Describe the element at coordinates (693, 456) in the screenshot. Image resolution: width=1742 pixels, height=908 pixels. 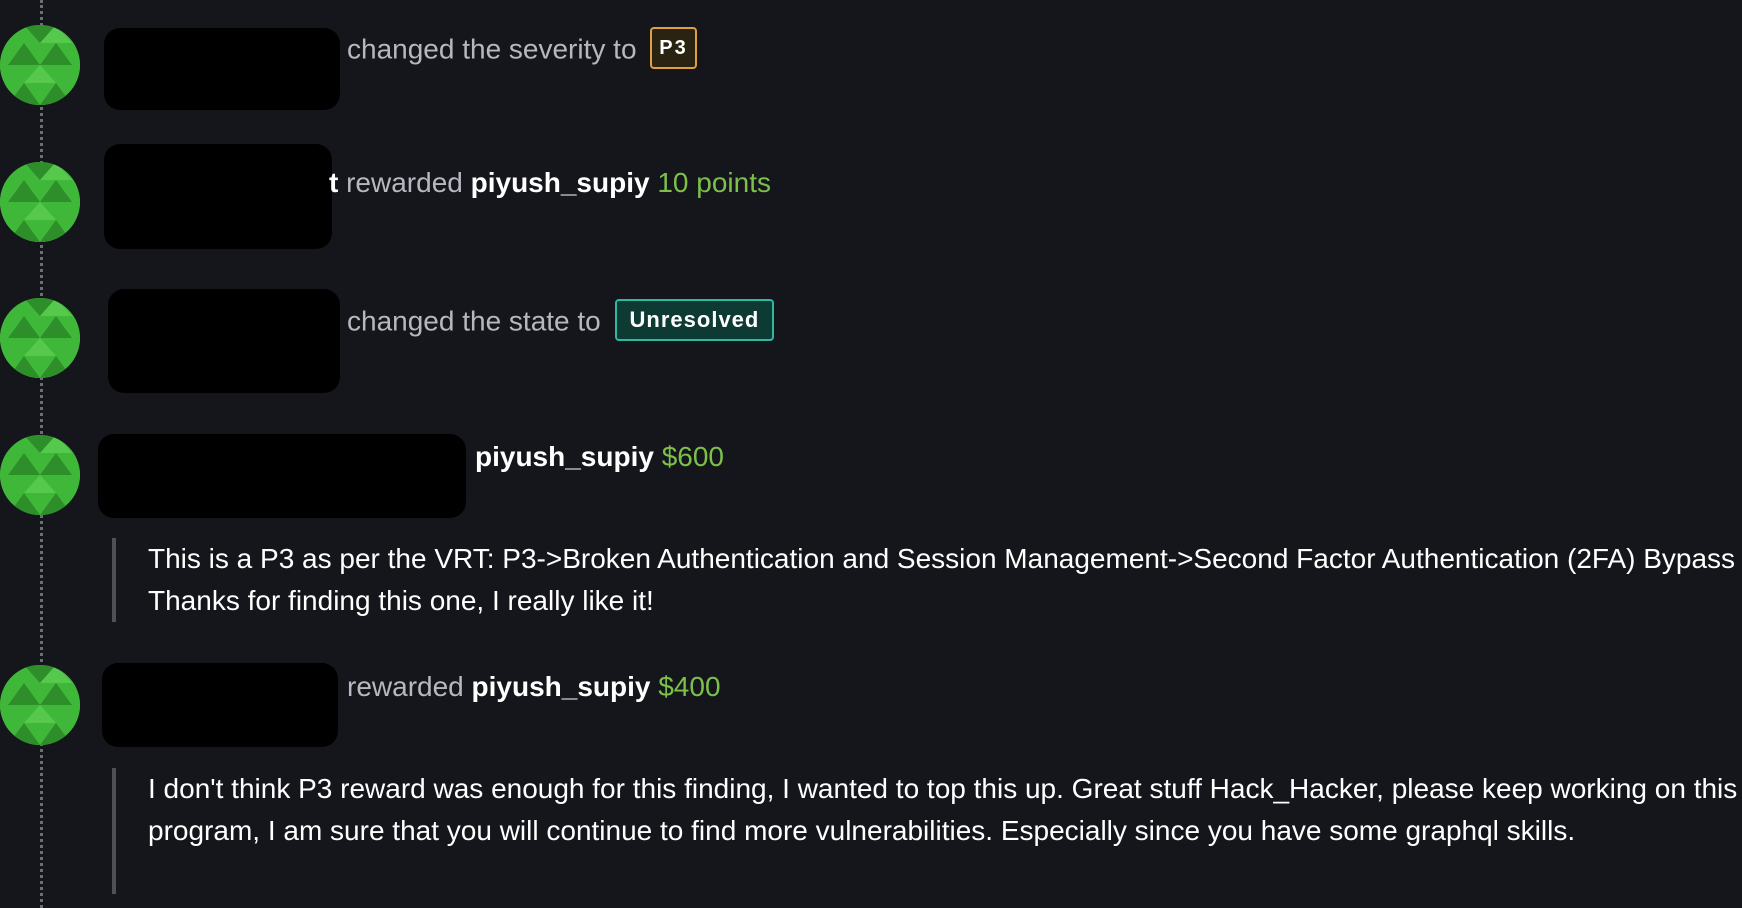
I see `reward-amount: $600` at that location.